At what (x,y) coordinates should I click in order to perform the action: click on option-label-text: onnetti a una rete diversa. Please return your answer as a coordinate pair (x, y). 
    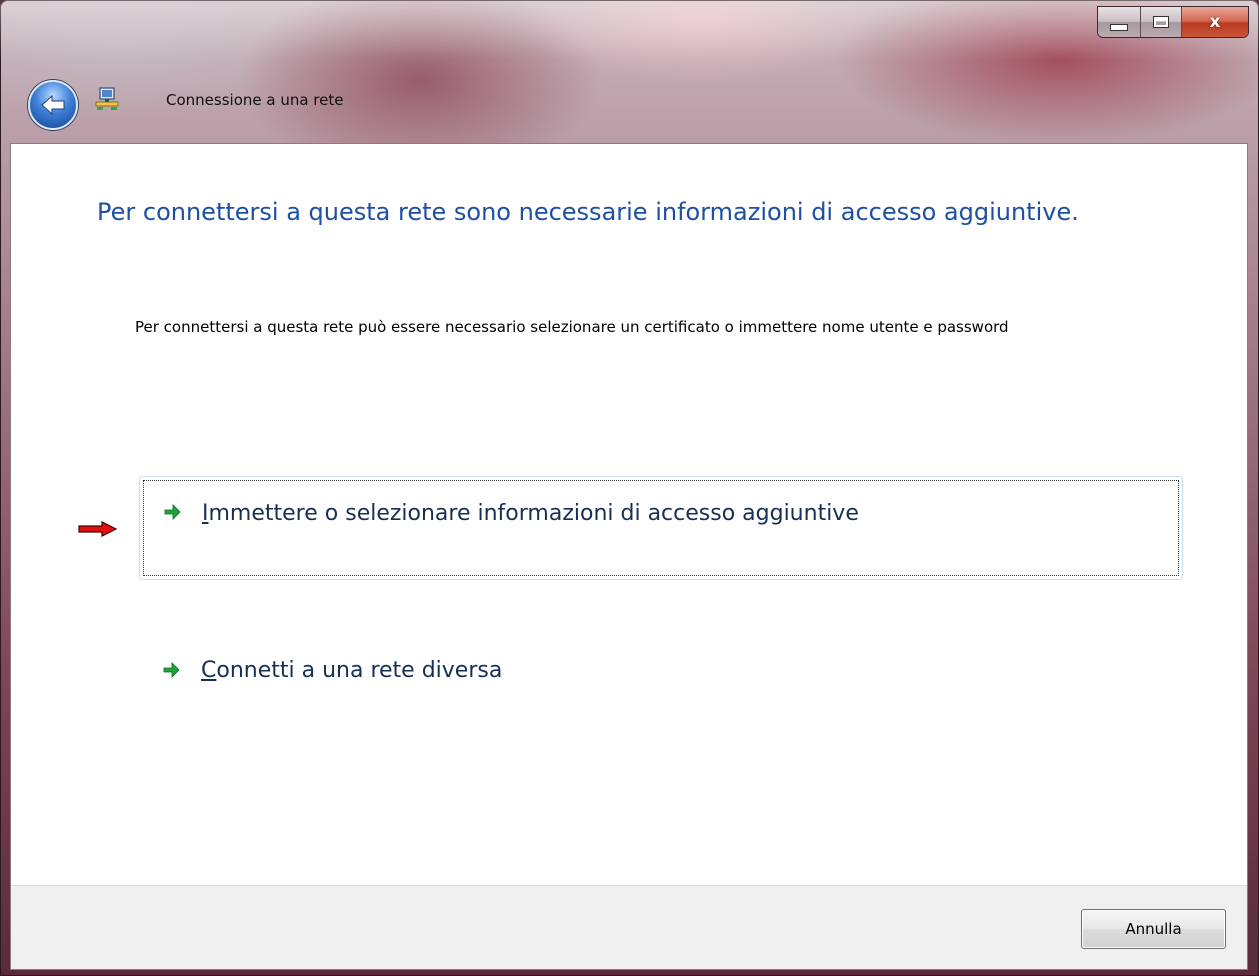
    Looking at the image, I should click on (359, 670).